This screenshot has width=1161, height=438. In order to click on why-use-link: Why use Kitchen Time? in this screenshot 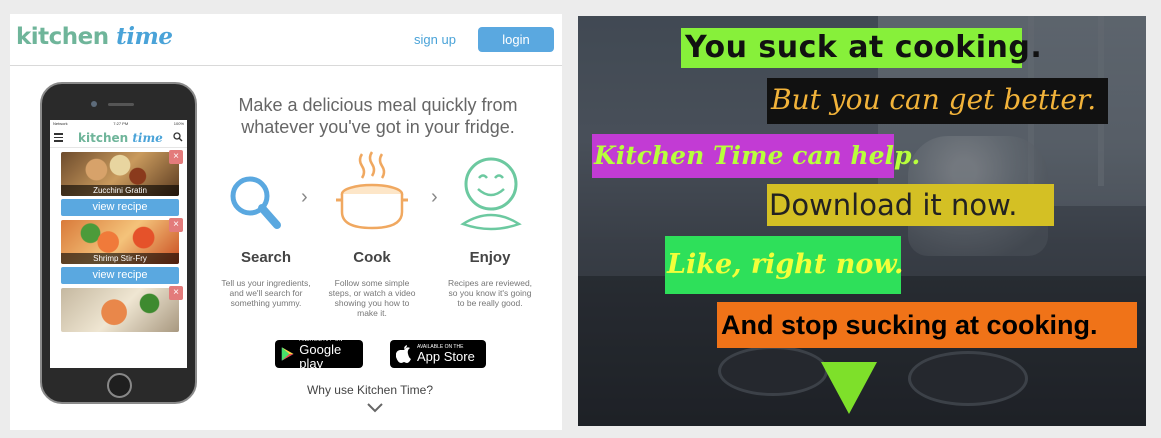, I will do `click(370, 390)`.